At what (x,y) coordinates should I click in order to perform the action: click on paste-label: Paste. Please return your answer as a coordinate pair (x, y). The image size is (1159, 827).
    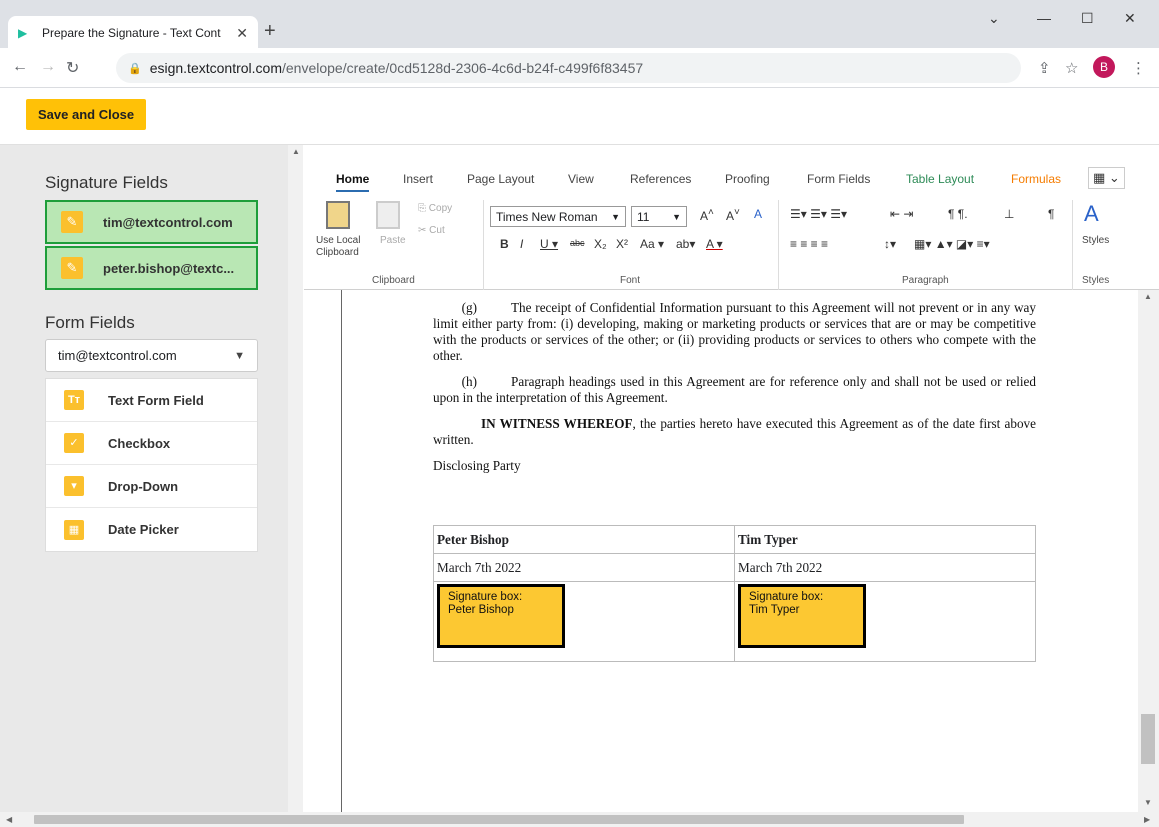
    Looking at the image, I should click on (393, 240).